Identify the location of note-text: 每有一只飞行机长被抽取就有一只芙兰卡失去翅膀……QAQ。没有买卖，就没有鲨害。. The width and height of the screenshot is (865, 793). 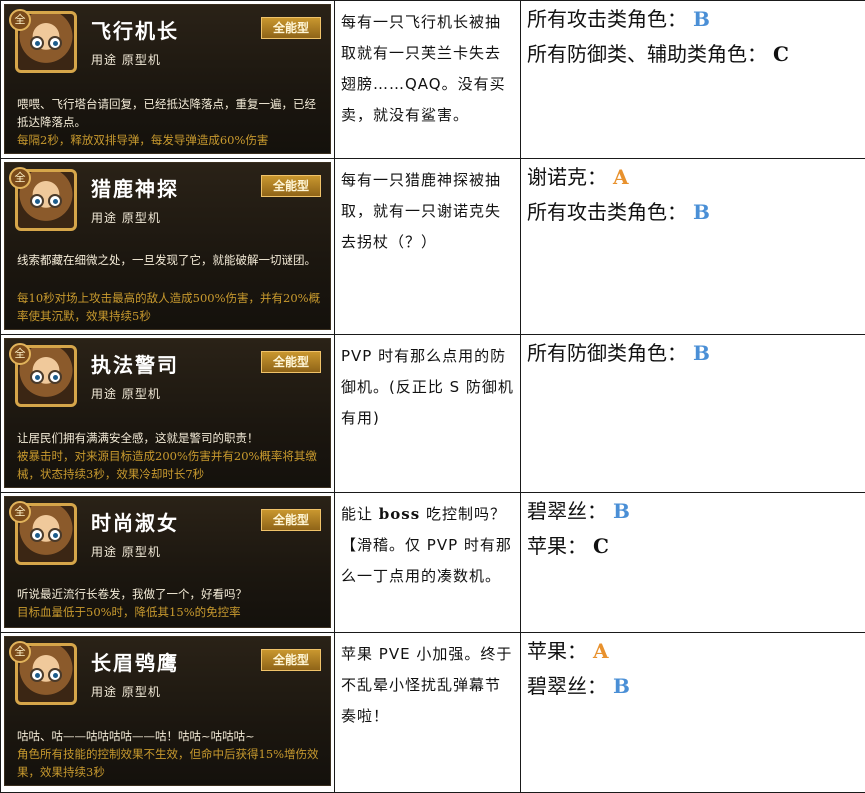
(427, 66).